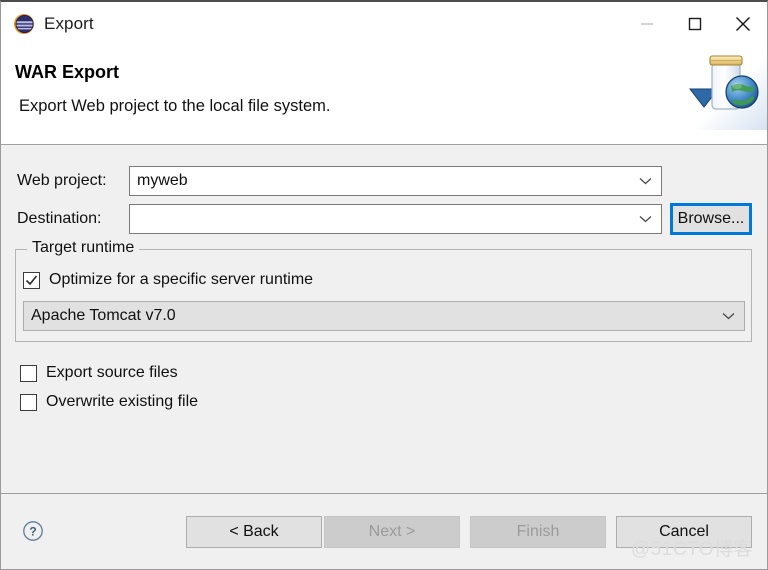 The width and height of the screenshot is (768, 570). I want to click on web-project-row: Web project: myweb, so click(384, 181).